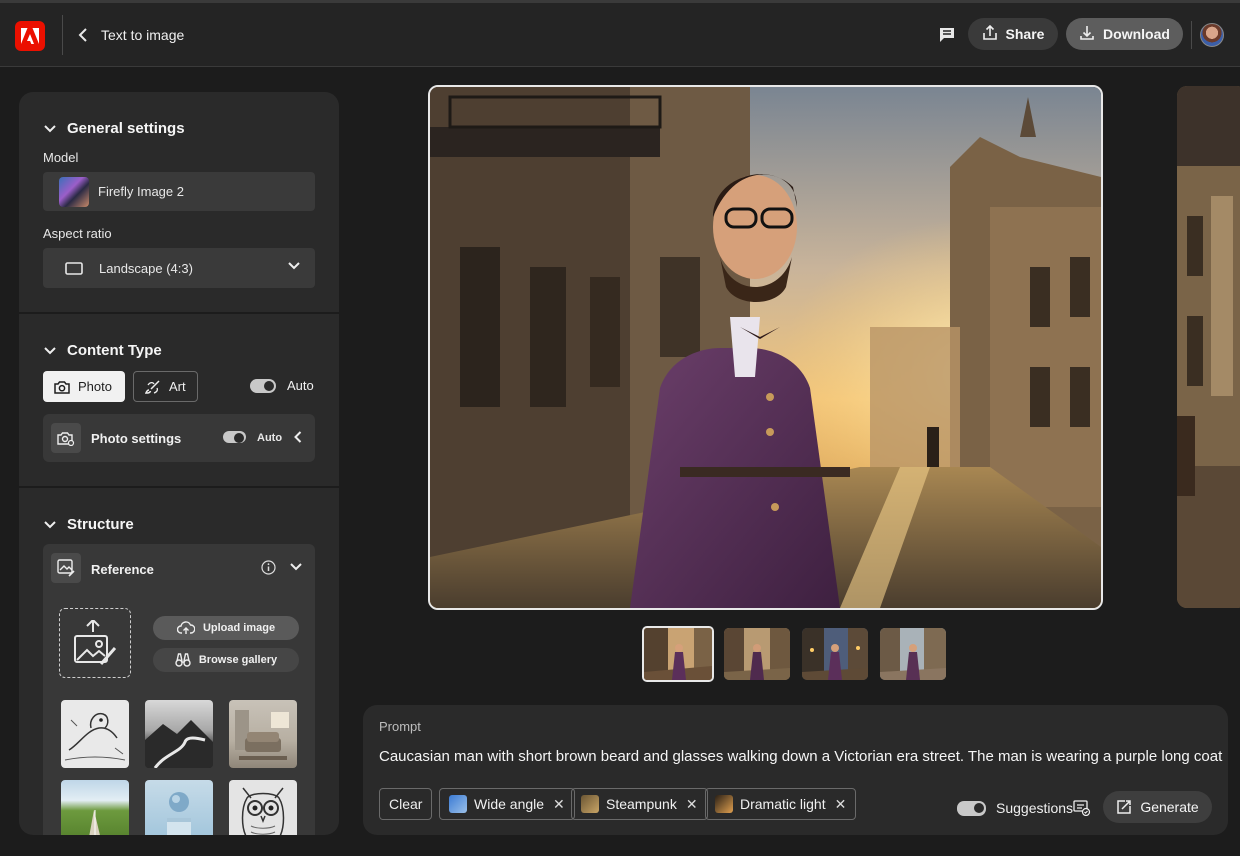 The height and width of the screenshot is (856, 1240). I want to click on cloud-upload-icon, so click(185, 628).